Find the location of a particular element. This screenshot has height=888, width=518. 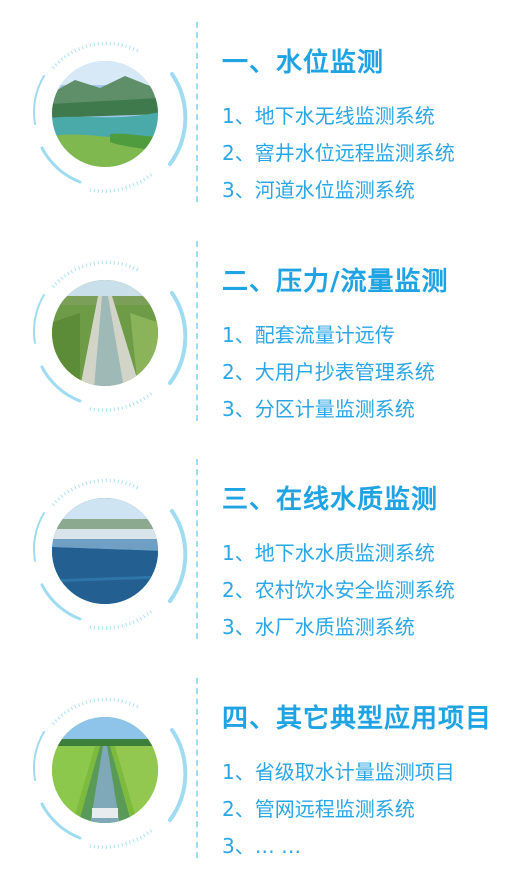

water-plant-pool-photo is located at coordinates (105, 551).